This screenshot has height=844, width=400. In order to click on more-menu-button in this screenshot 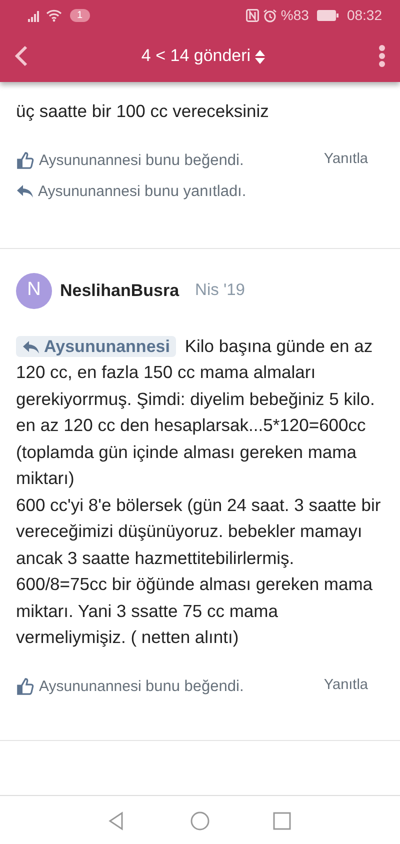, I will do `click(382, 56)`.